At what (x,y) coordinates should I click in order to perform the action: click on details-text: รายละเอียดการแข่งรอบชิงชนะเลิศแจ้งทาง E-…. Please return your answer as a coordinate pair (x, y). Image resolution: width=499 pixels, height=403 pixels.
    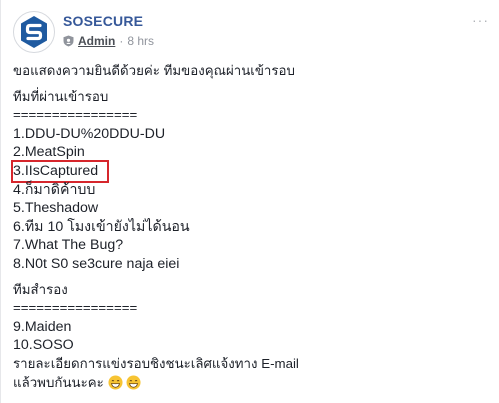
    Looking at the image, I should click on (156, 363).